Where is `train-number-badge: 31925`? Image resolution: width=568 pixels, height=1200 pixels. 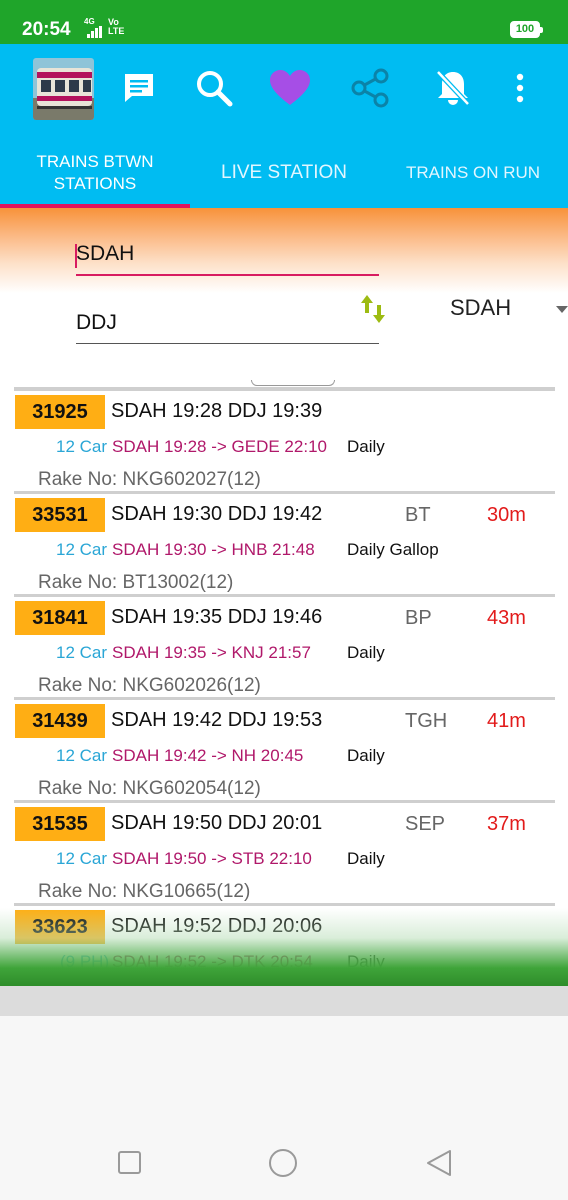
train-number-badge: 31925 is located at coordinates (60, 412).